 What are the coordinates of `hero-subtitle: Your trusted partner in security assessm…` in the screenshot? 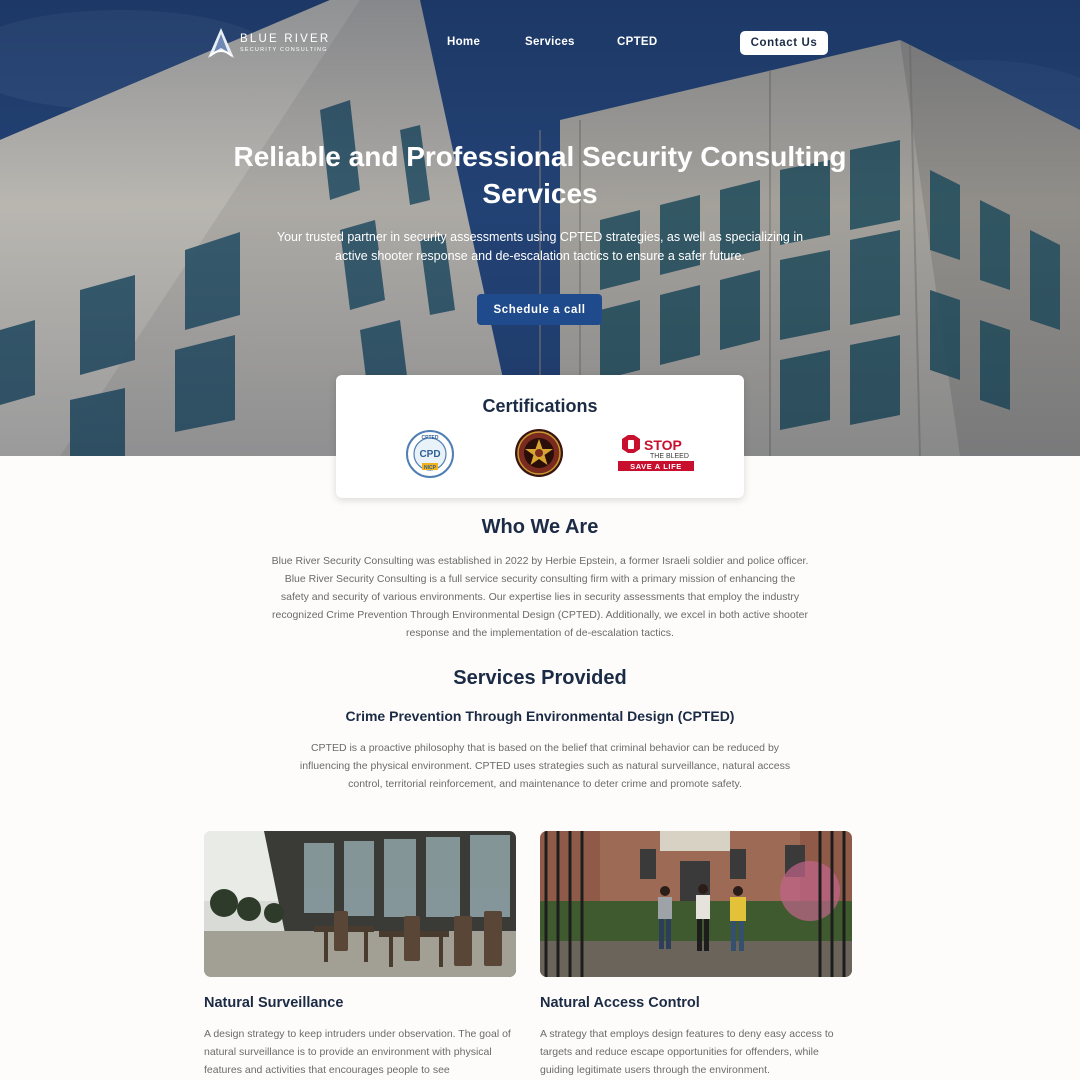 It's located at (540, 246).